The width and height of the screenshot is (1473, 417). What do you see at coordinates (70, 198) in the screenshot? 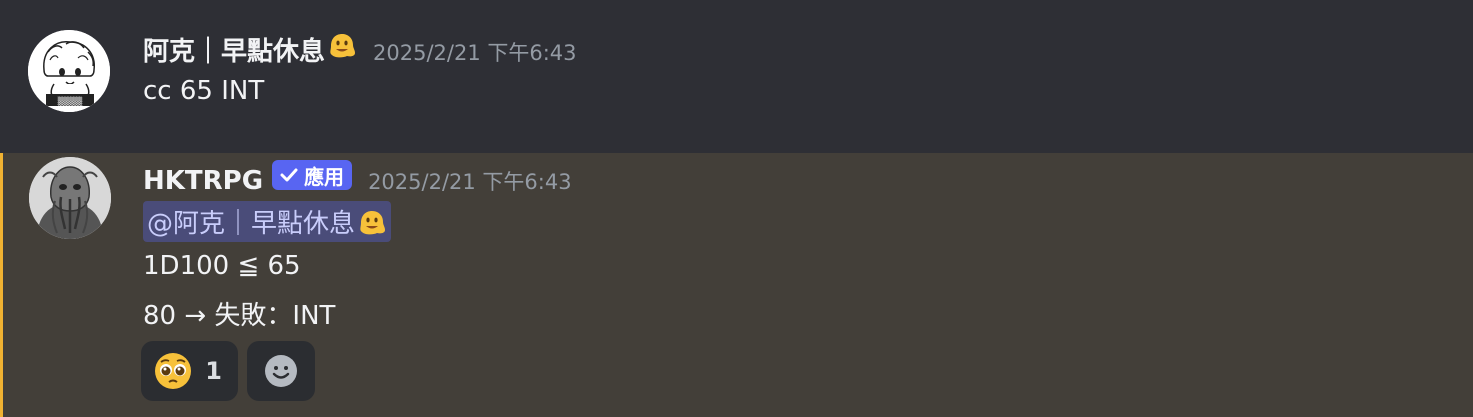
I see `bot-avatar` at bounding box center [70, 198].